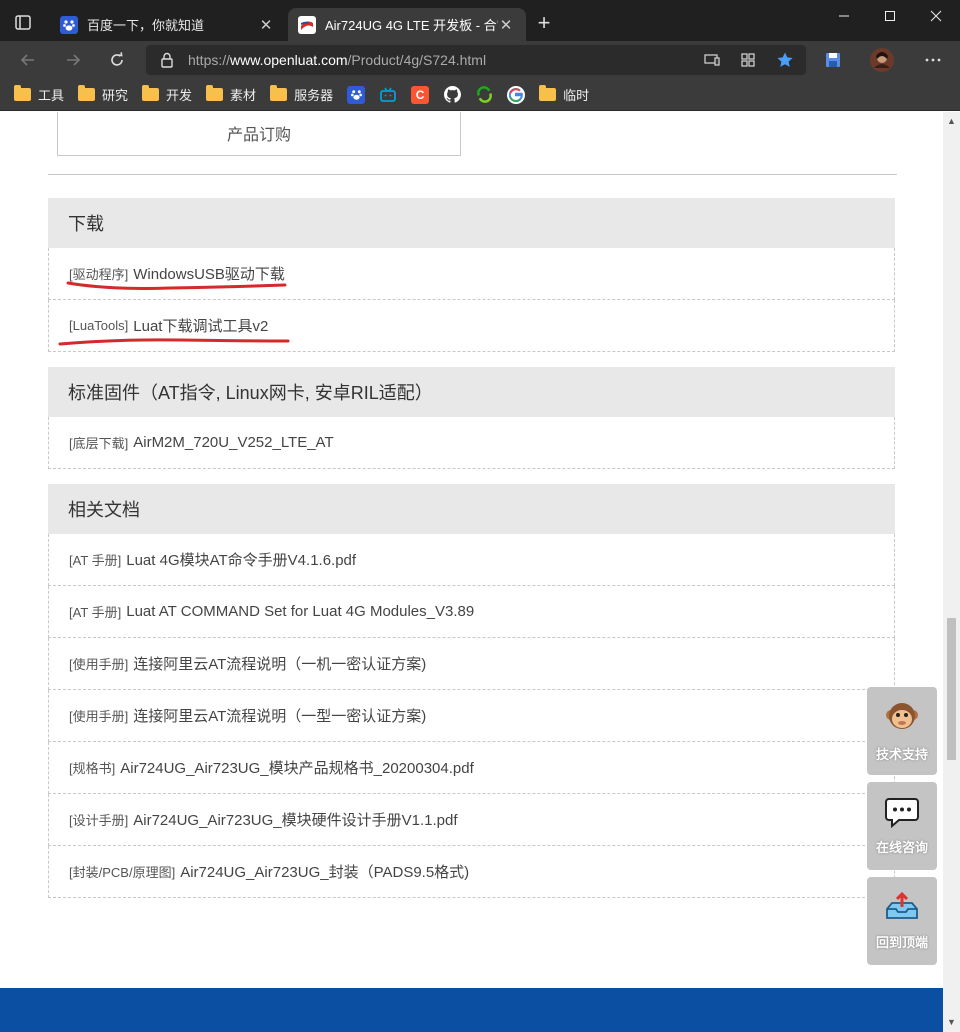 This screenshot has width=960, height=1032. What do you see at coordinates (785, 62) in the screenshot?
I see `favorite-star-icon` at bounding box center [785, 62].